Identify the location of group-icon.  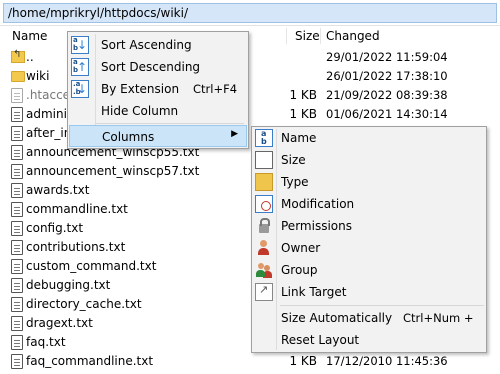
(264, 270).